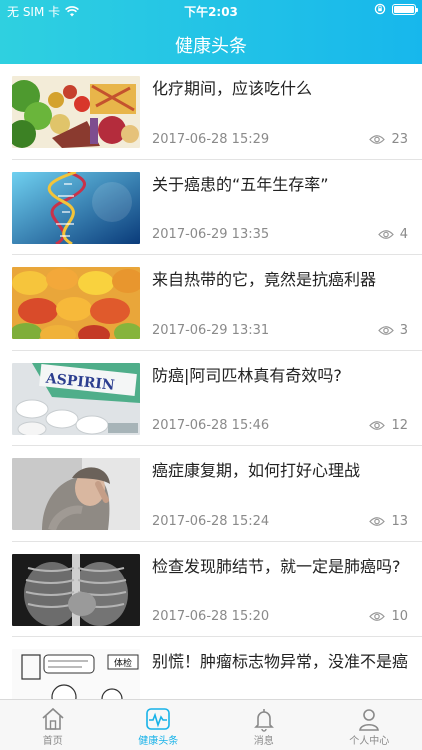  Describe the element at coordinates (399, 521) in the screenshot. I see `view-count-value: 13` at that location.